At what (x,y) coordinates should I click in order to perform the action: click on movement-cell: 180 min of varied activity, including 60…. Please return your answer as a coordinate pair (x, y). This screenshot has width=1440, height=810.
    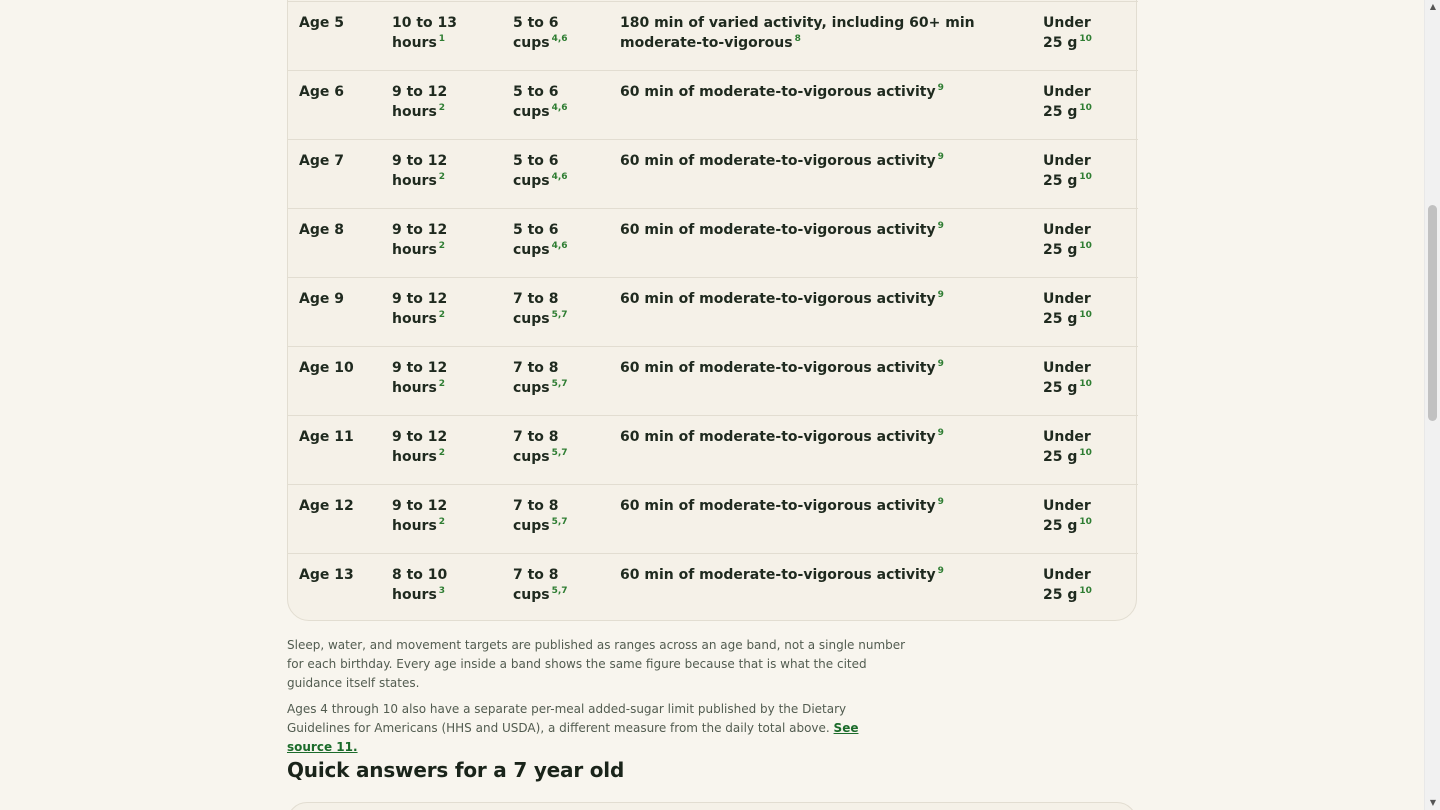
    Looking at the image, I should click on (820, 33).